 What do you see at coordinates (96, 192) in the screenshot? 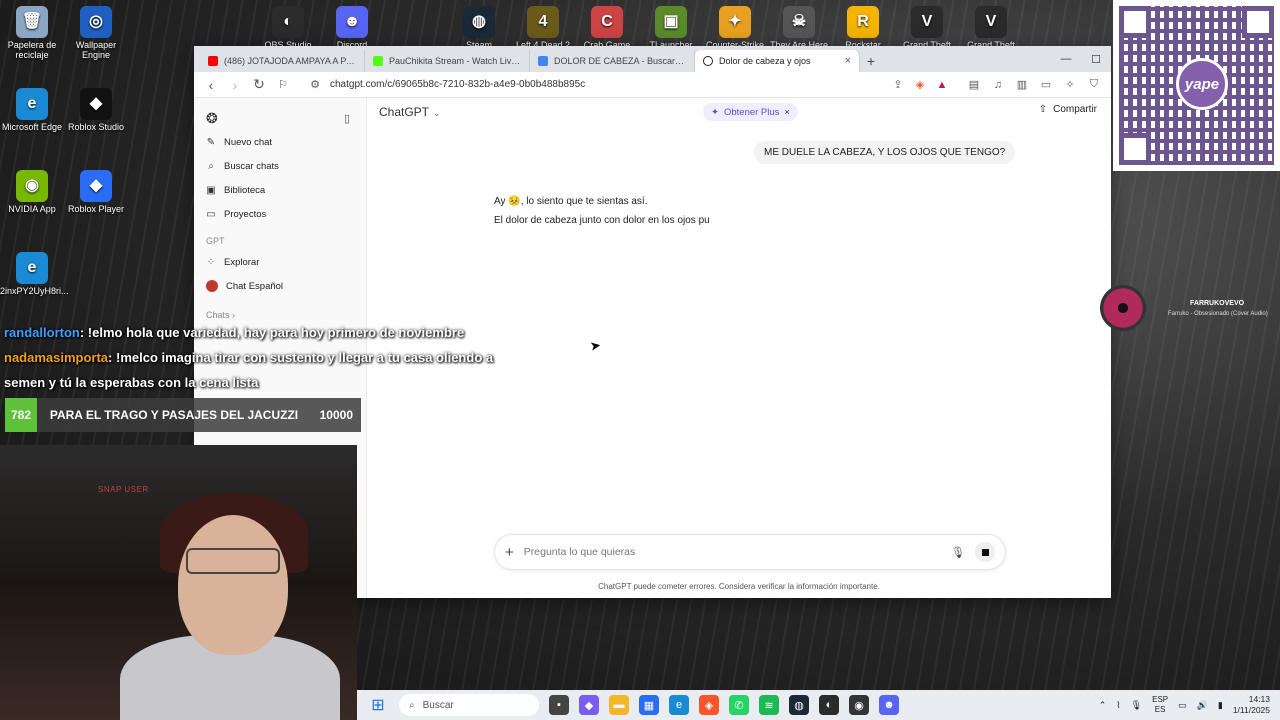
I see `desktop-shortcut: ◆ Roblox Player` at bounding box center [96, 192].